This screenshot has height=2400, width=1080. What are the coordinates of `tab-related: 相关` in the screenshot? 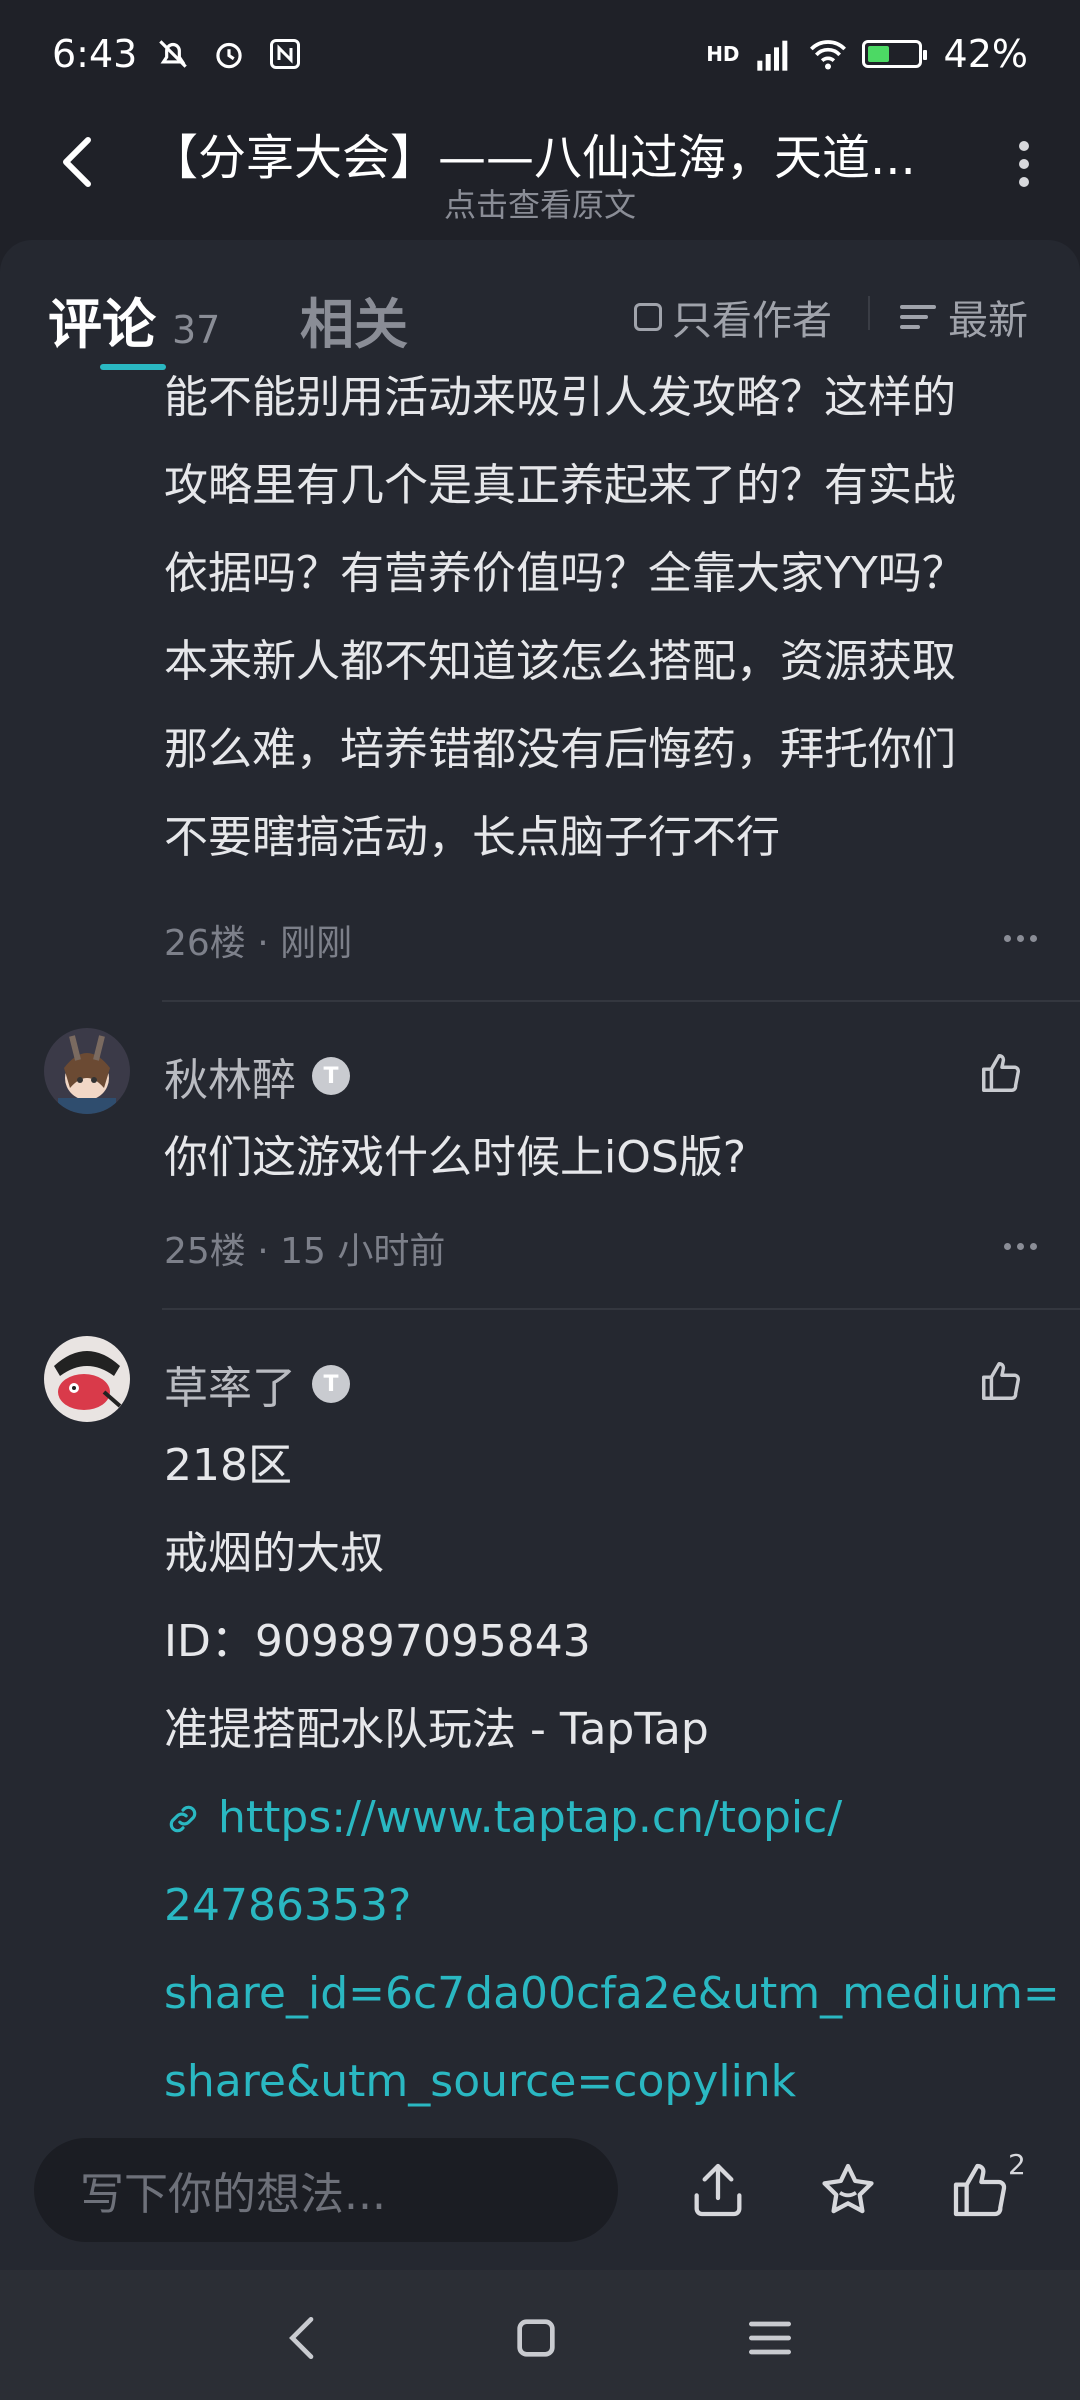 It's located at (354, 319).